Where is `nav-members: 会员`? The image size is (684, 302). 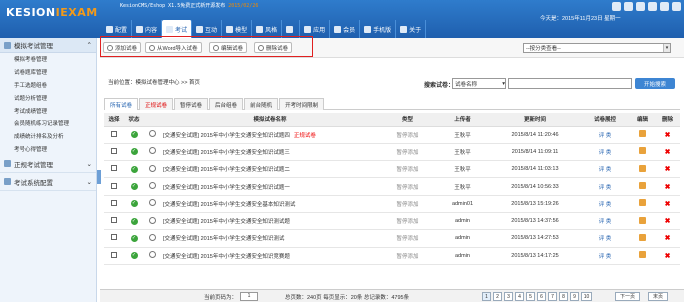
nav-members: 会员 is located at coordinates (345, 29).